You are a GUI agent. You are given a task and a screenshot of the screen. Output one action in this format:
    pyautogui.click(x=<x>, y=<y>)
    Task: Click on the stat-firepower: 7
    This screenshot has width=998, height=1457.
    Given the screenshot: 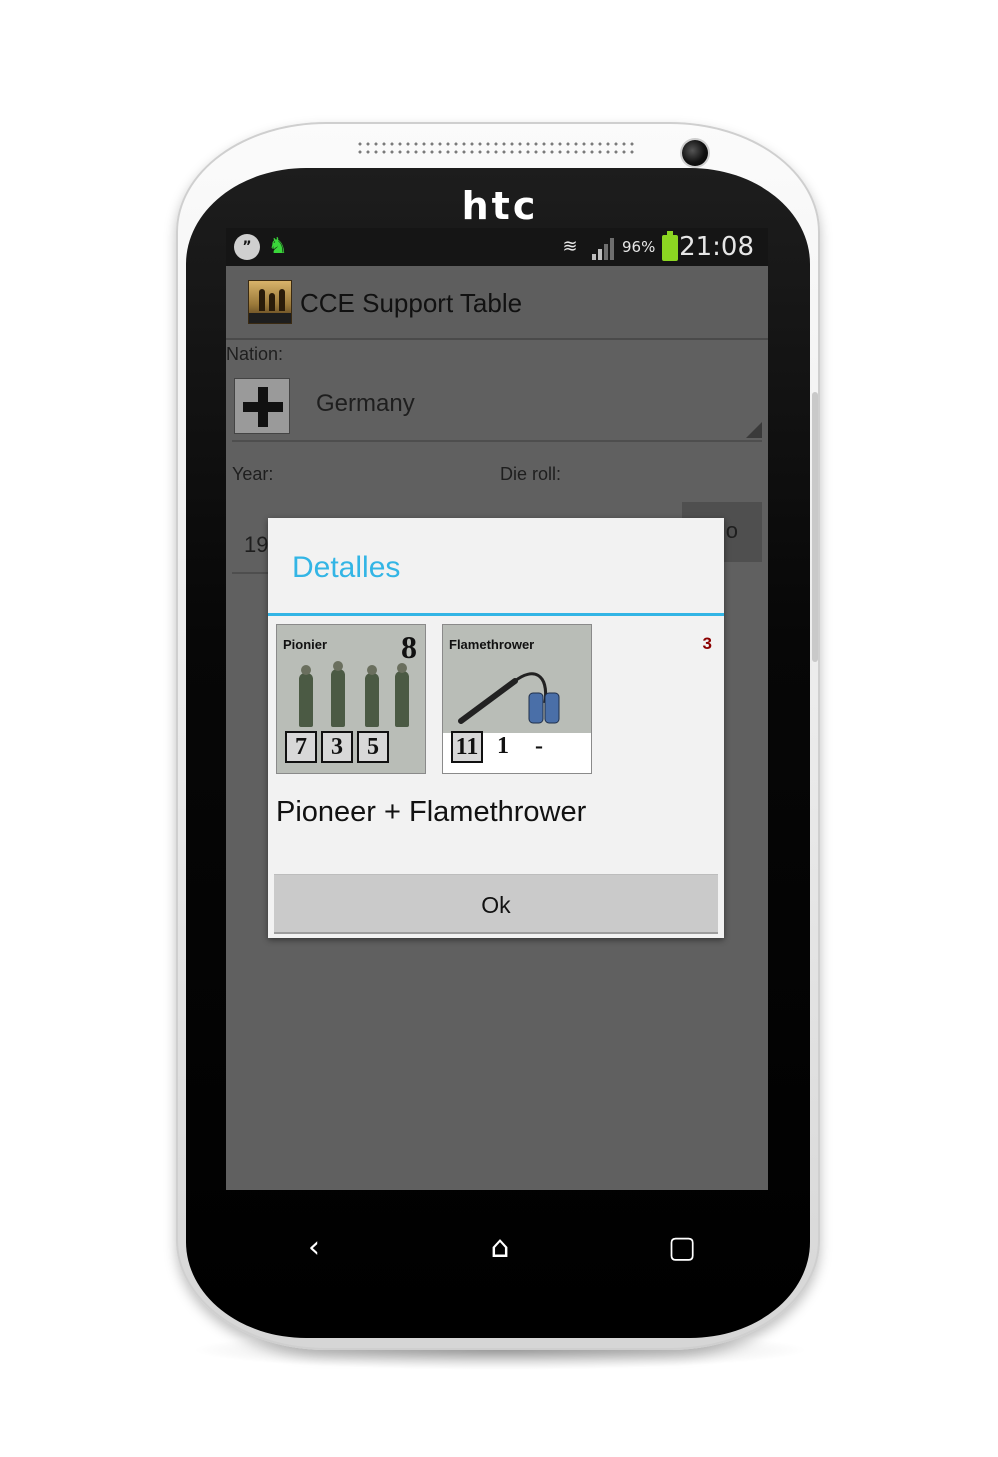 What is the action you would take?
    pyautogui.click(x=301, y=747)
    